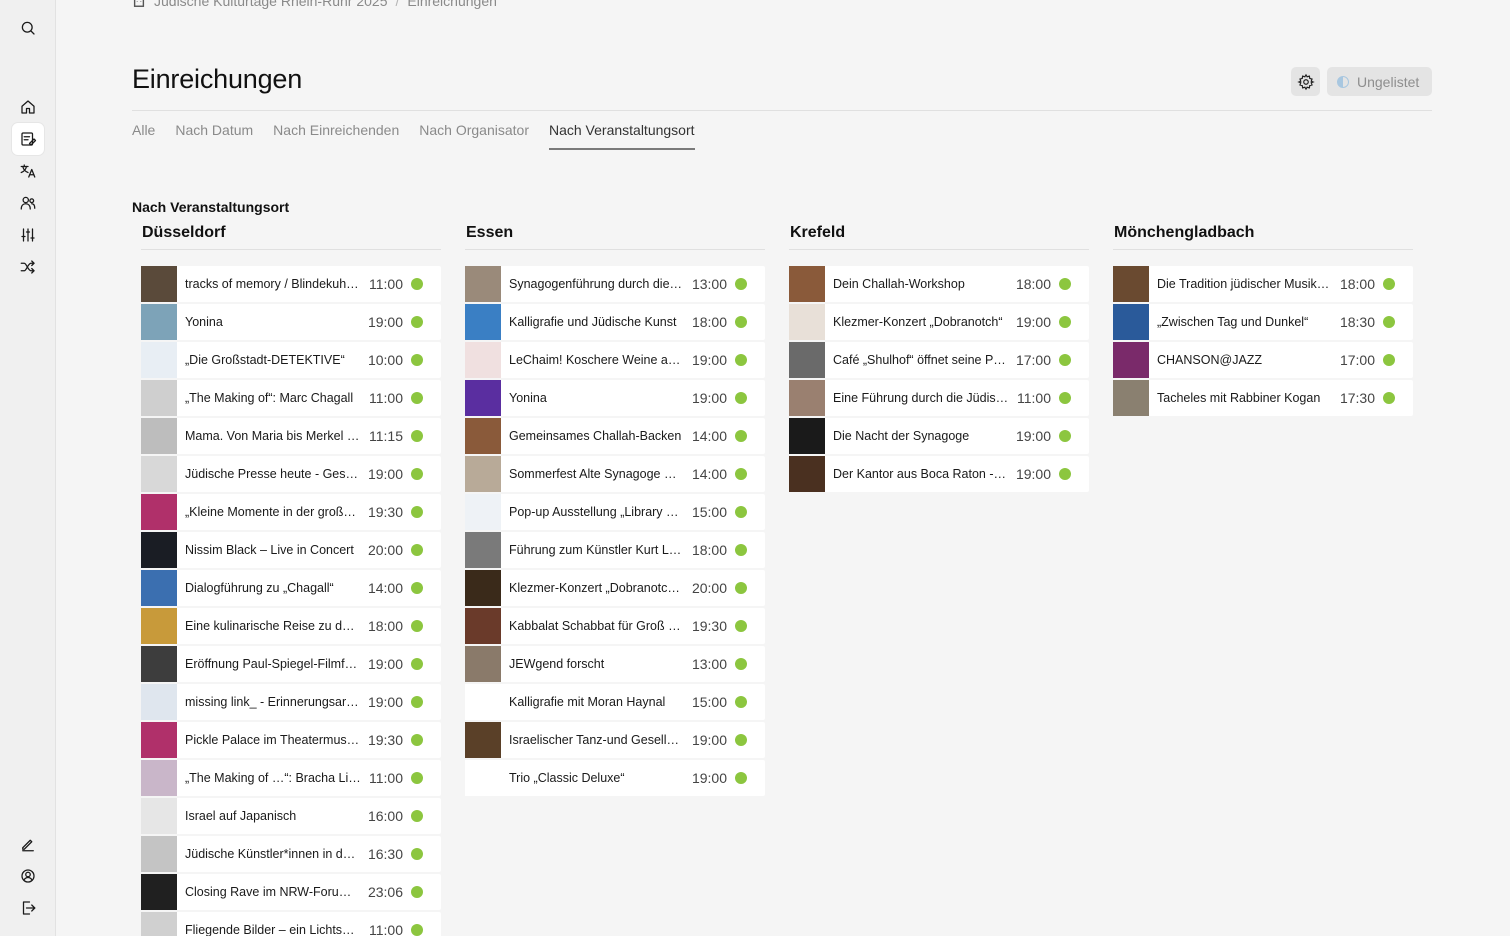  What do you see at coordinates (615, 664) in the screenshot?
I see `event-card: JEWgend forscht 13:00` at bounding box center [615, 664].